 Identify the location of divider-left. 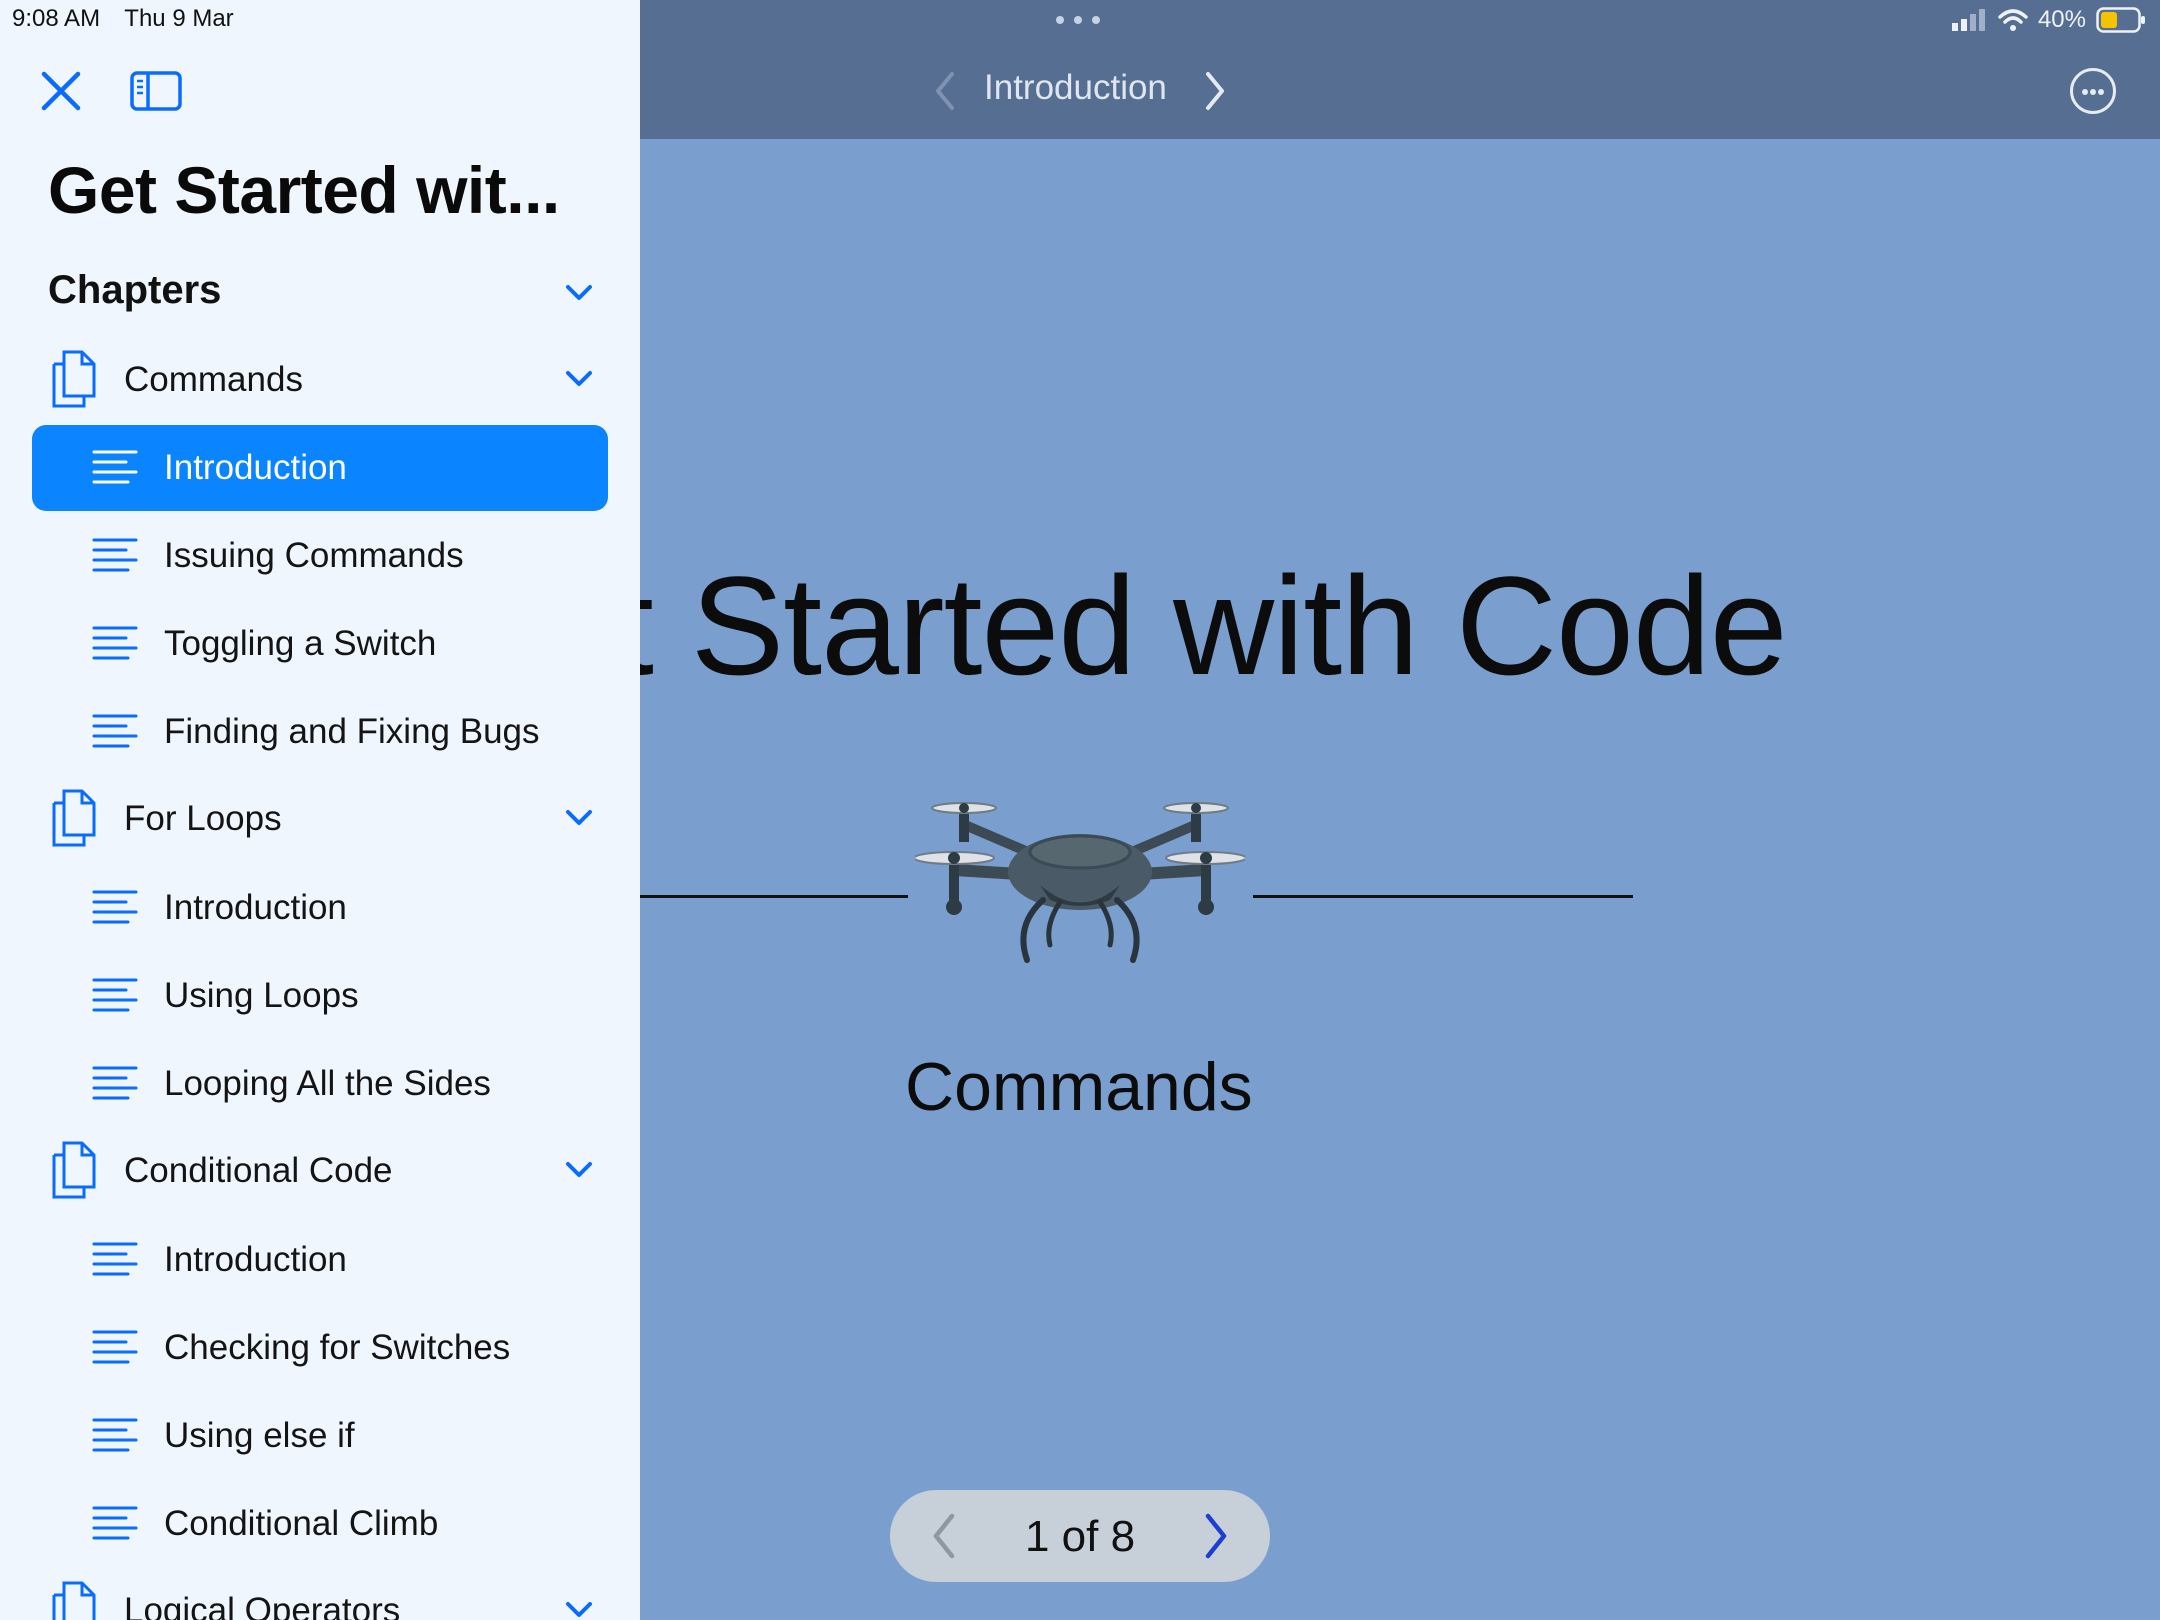
(774, 896).